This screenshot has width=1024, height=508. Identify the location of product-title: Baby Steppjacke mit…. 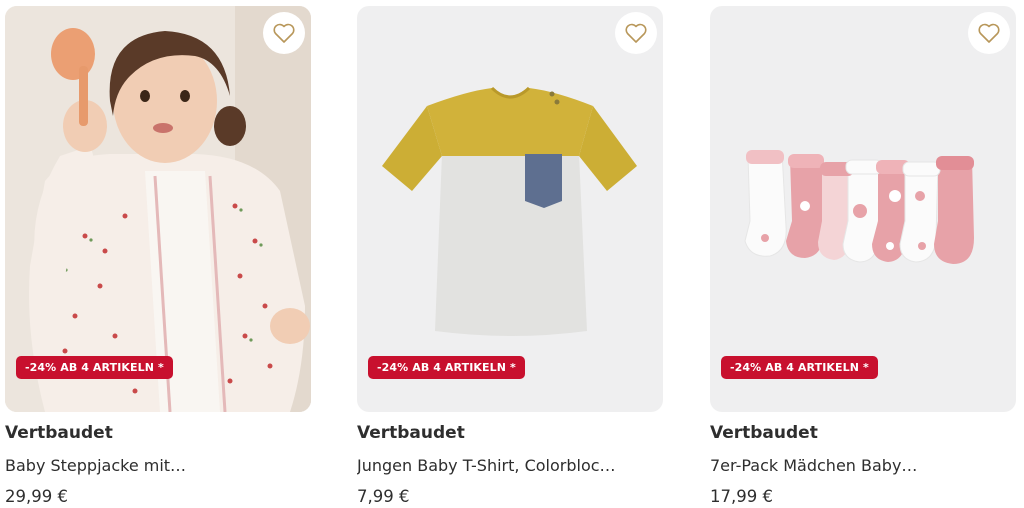
(158, 466).